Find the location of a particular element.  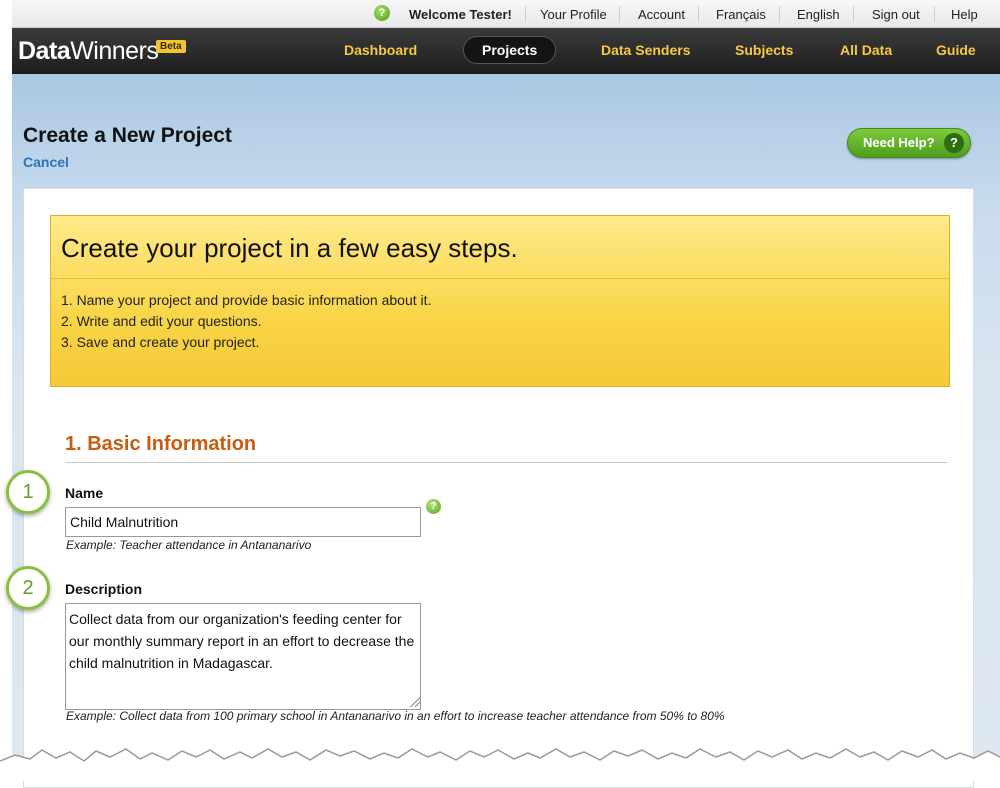

page-title: Create a New Project is located at coordinates (127, 135).